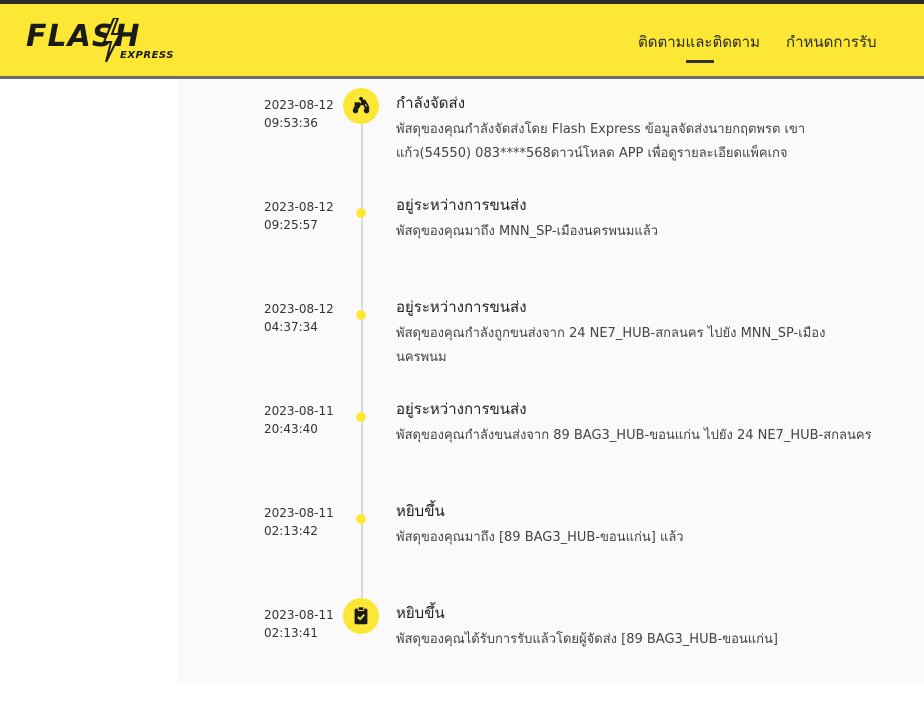 The height and width of the screenshot is (706, 924). What do you see at coordinates (291, 429) in the screenshot?
I see `event-time: 20:43:40` at bounding box center [291, 429].